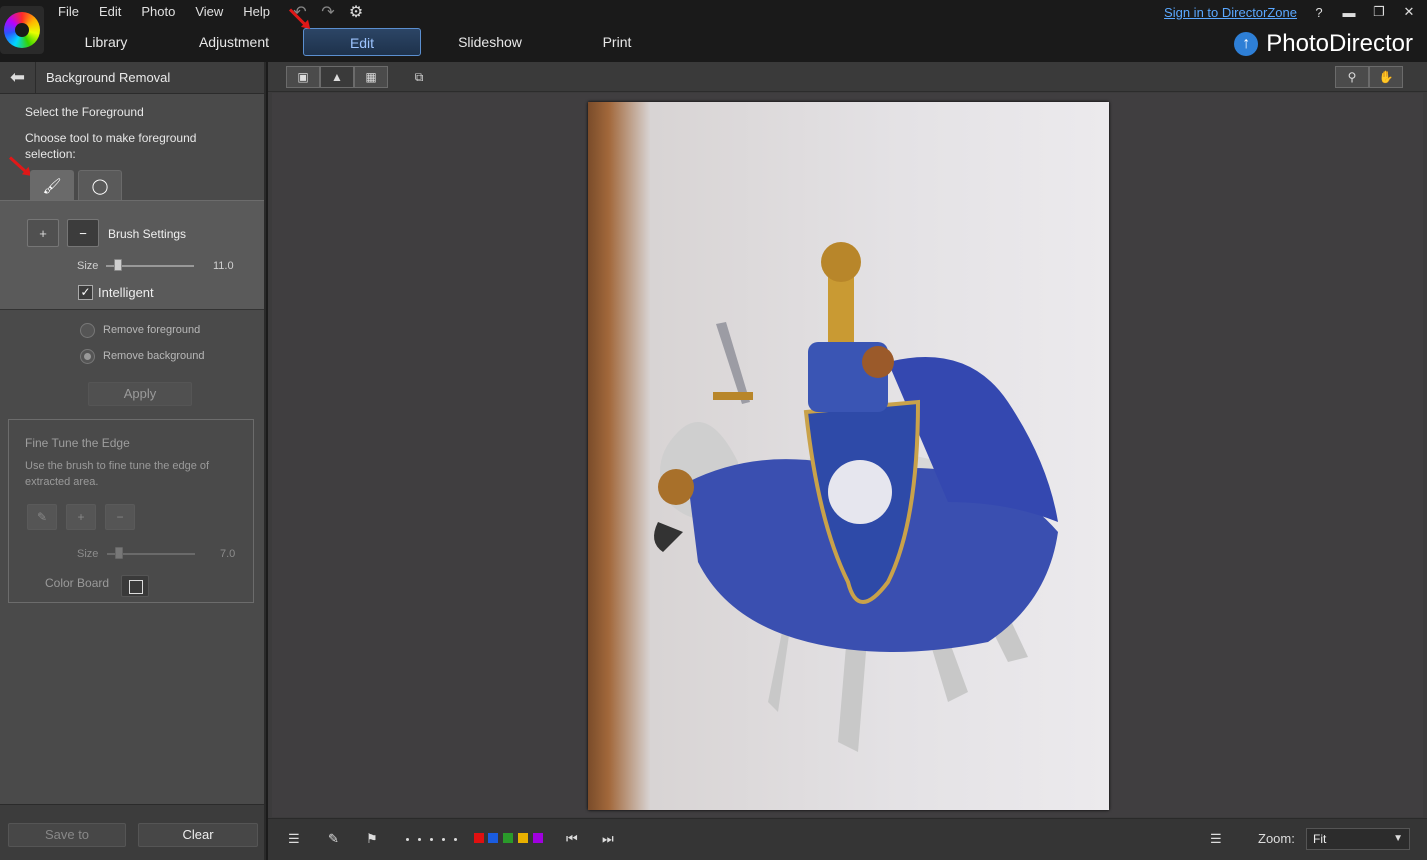 Image resolution: width=1427 pixels, height=860 pixels. Describe the element at coordinates (77, 443) in the screenshot. I see `fine-tune-title: Fine Tune the Edge` at that location.